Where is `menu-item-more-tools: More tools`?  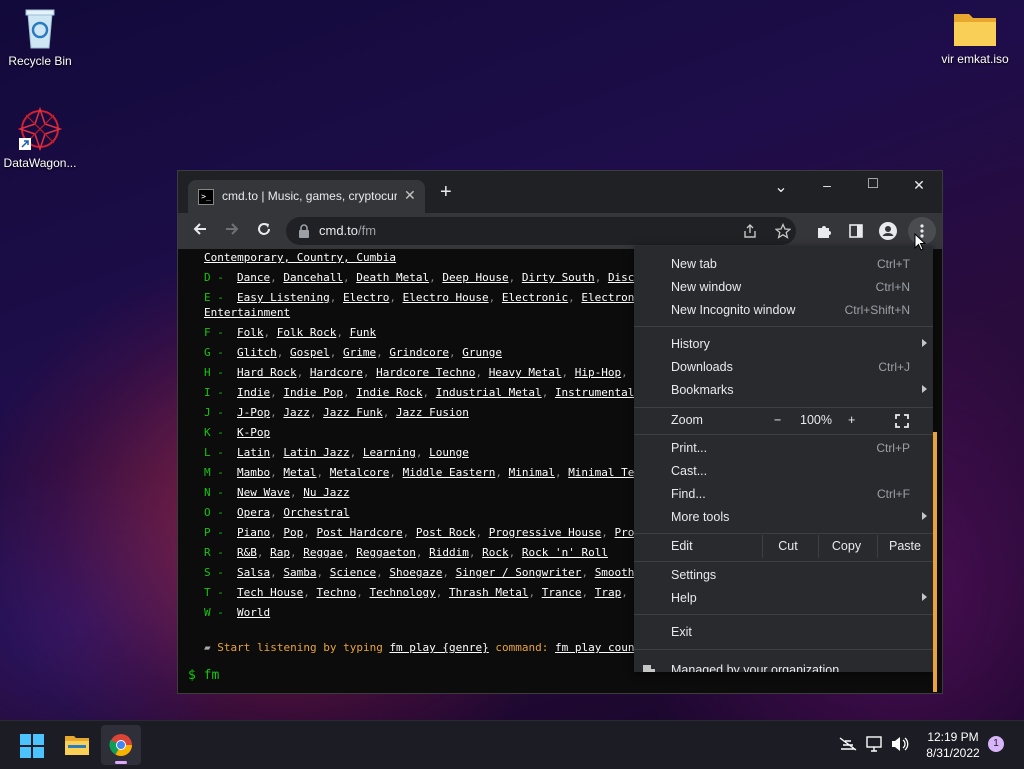 menu-item-more-tools: More tools is located at coordinates (783, 517).